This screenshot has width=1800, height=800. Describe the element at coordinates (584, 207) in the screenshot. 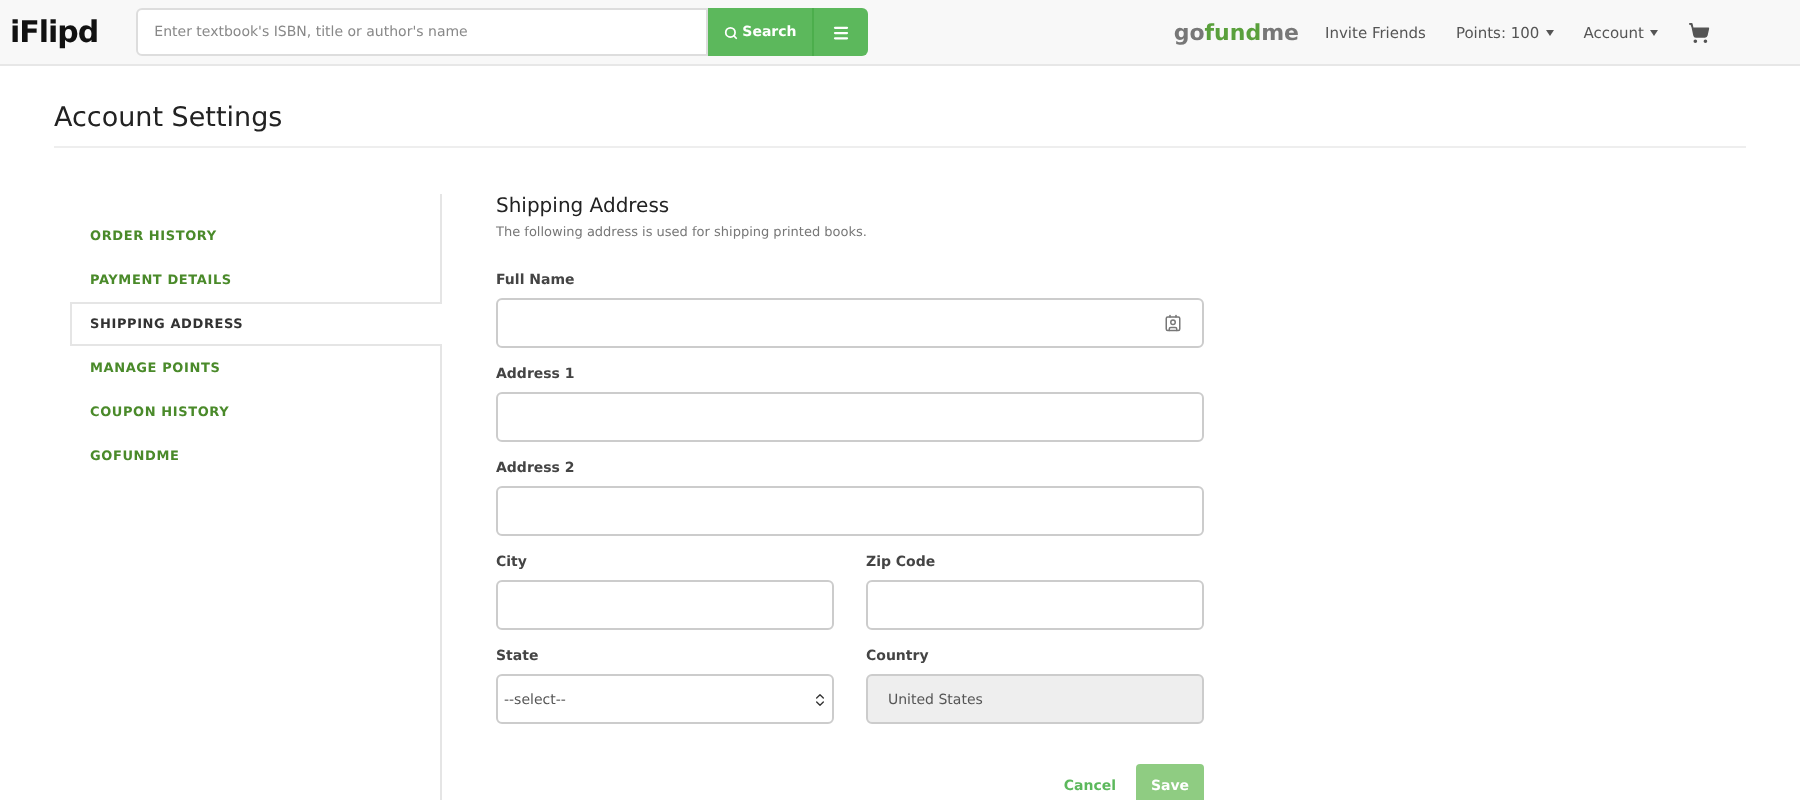

I see `form-title: Shipping Address` at that location.